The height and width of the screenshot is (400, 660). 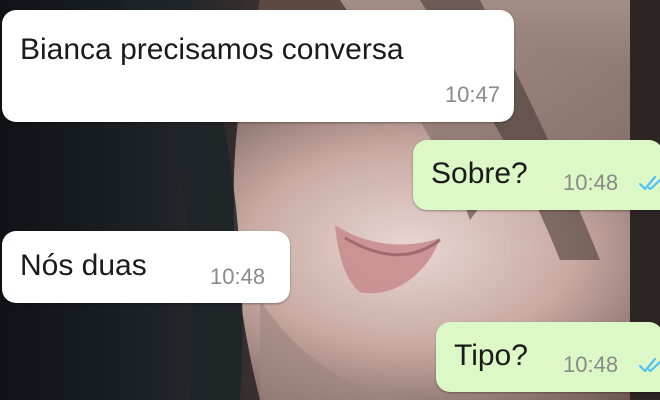 I want to click on message-bubble-outgoing: Tipo? 10:48, so click(x=548, y=357).